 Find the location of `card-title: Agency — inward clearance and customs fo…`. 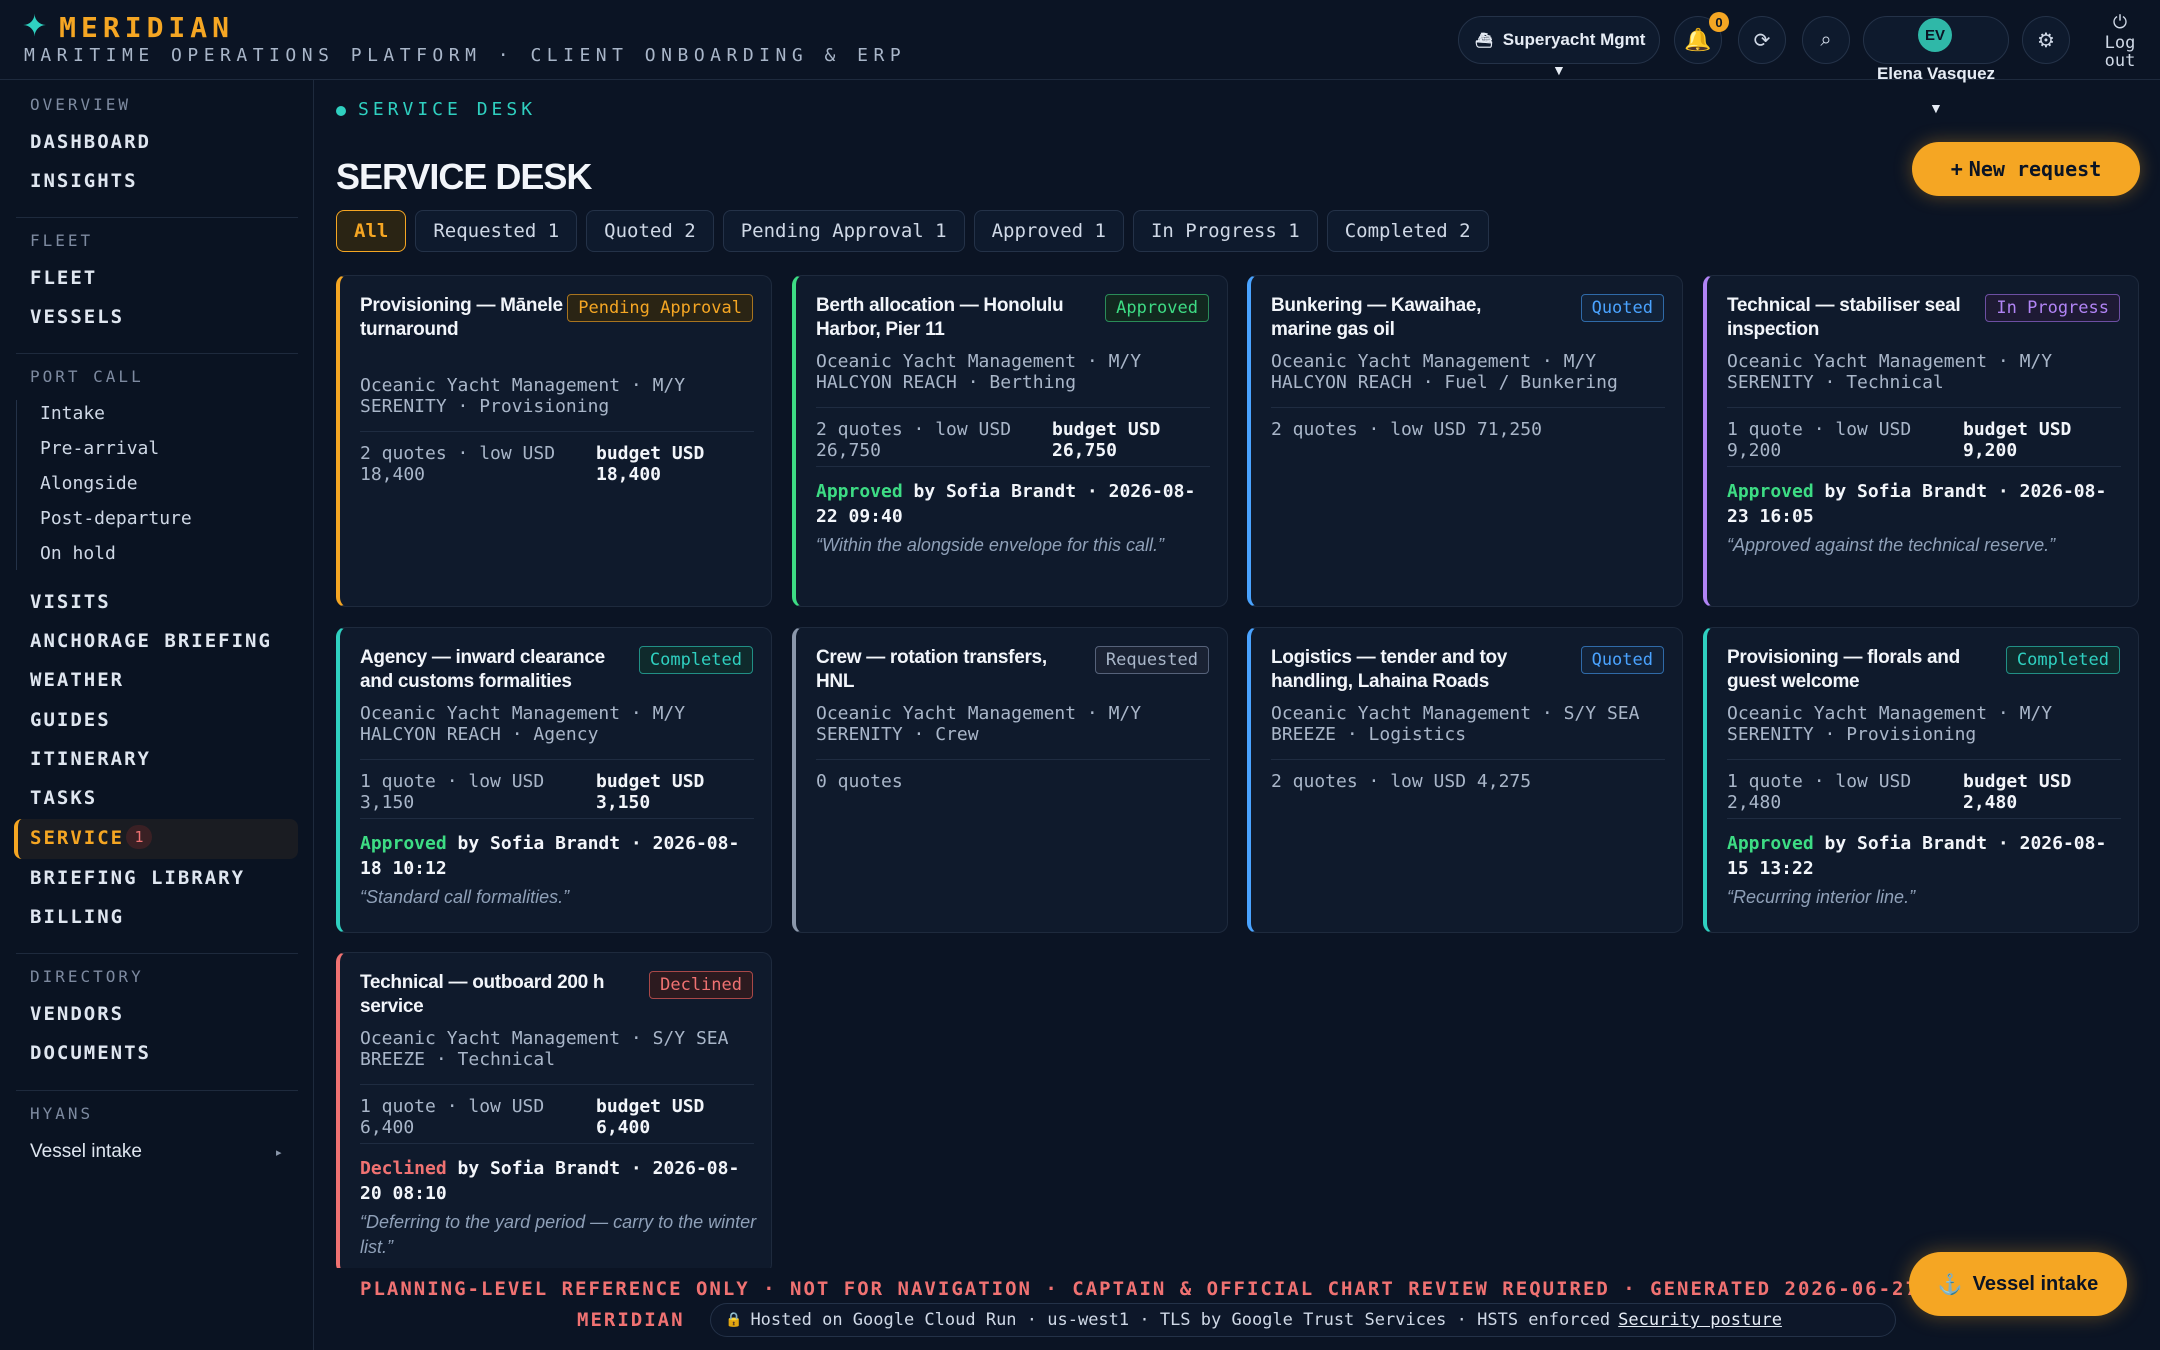

card-title: Agency — inward clearance and customs fo… is located at coordinates (482, 669).